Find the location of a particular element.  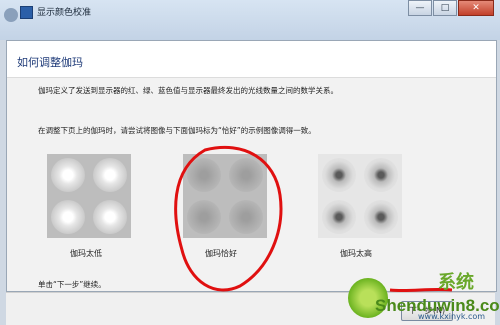

window-controls: — □ ✕ is located at coordinates (450, 8).